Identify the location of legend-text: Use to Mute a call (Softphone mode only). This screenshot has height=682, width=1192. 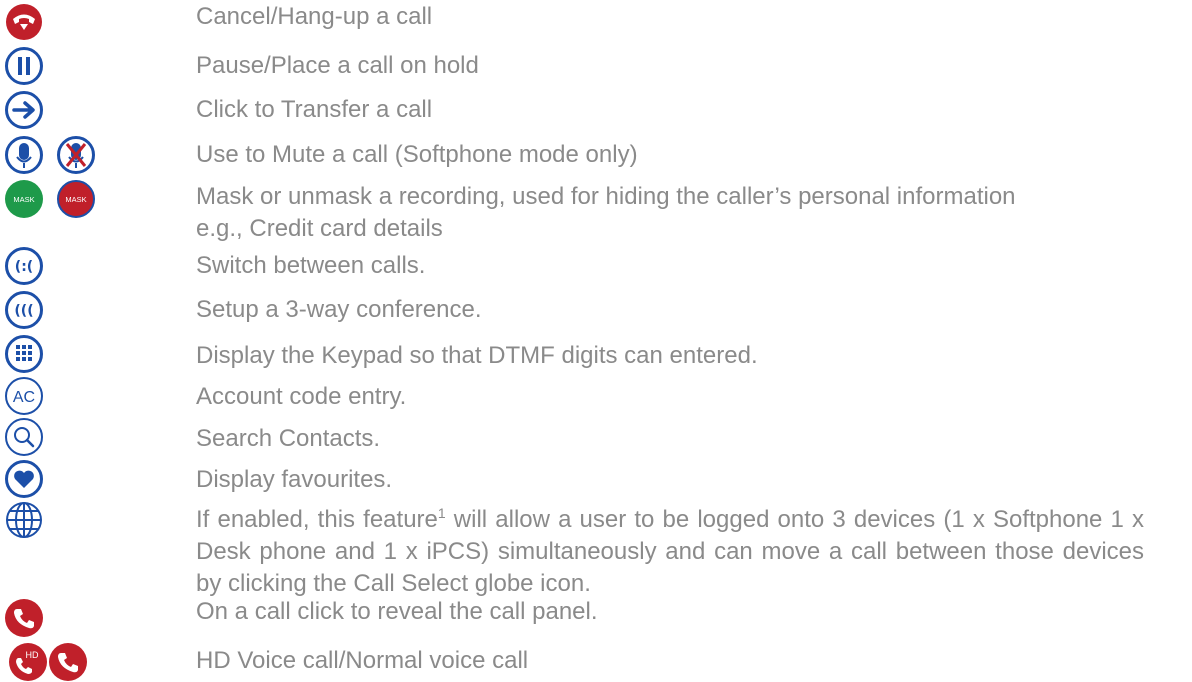
(417, 154).